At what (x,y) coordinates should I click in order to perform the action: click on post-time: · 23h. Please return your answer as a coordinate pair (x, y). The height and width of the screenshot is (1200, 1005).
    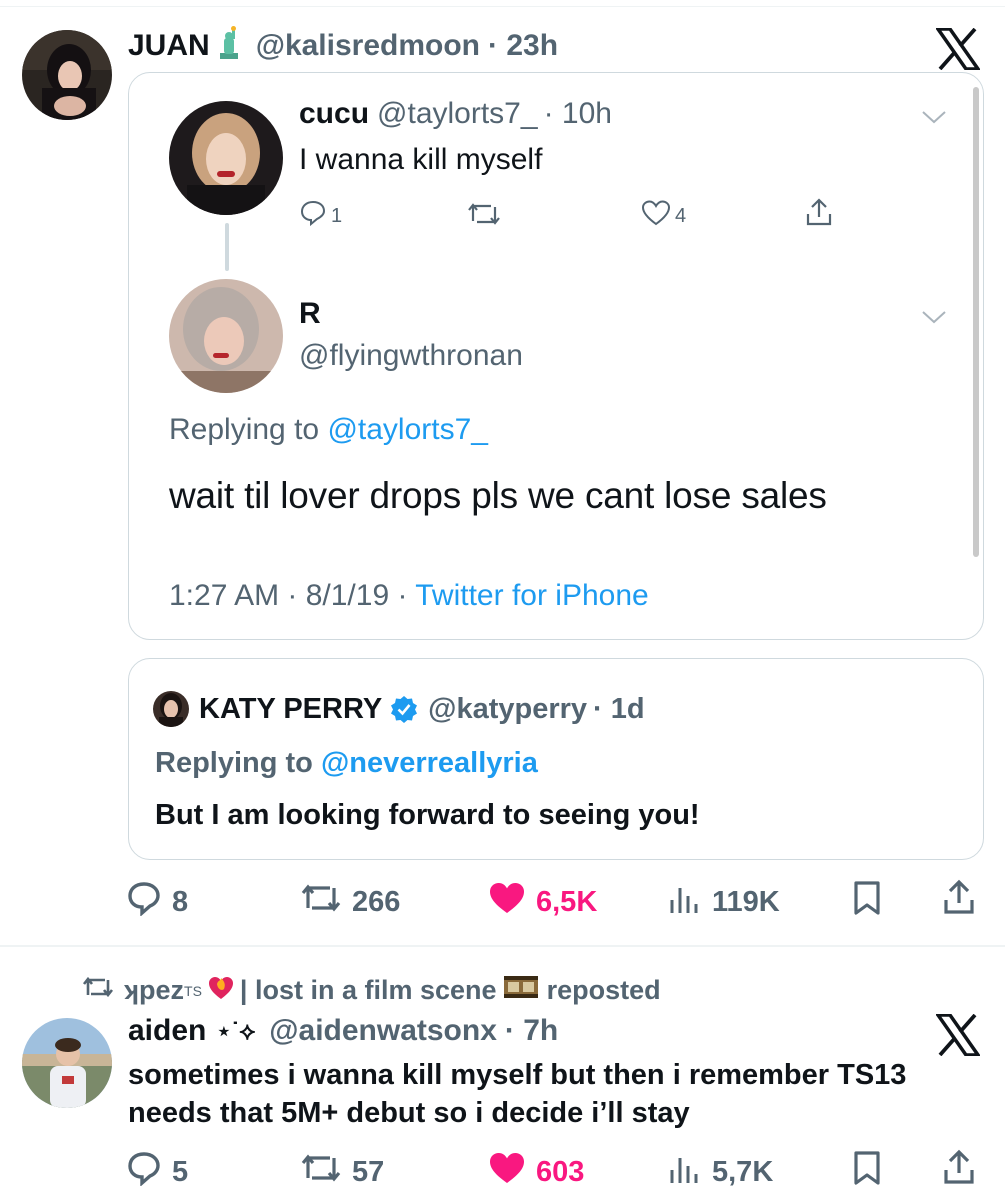
    Looking at the image, I should click on (523, 46).